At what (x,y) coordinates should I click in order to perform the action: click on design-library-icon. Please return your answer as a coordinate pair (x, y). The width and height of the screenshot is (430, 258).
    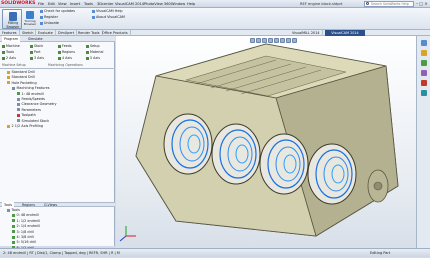
    Looking at the image, I should click on (424, 53).